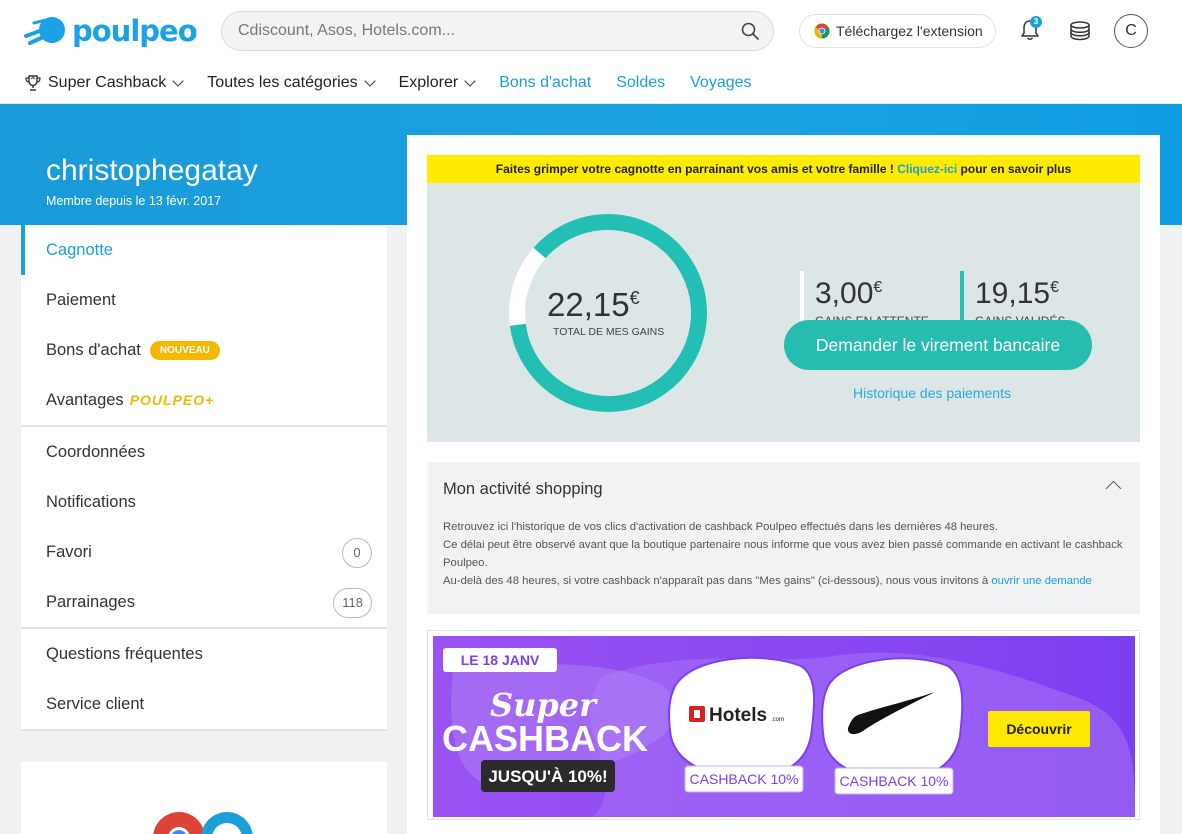 The image size is (1182, 834). What do you see at coordinates (85, 399) in the screenshot?
I see `sidebar-item-label: Avantages` at bounding box center [85, 399].